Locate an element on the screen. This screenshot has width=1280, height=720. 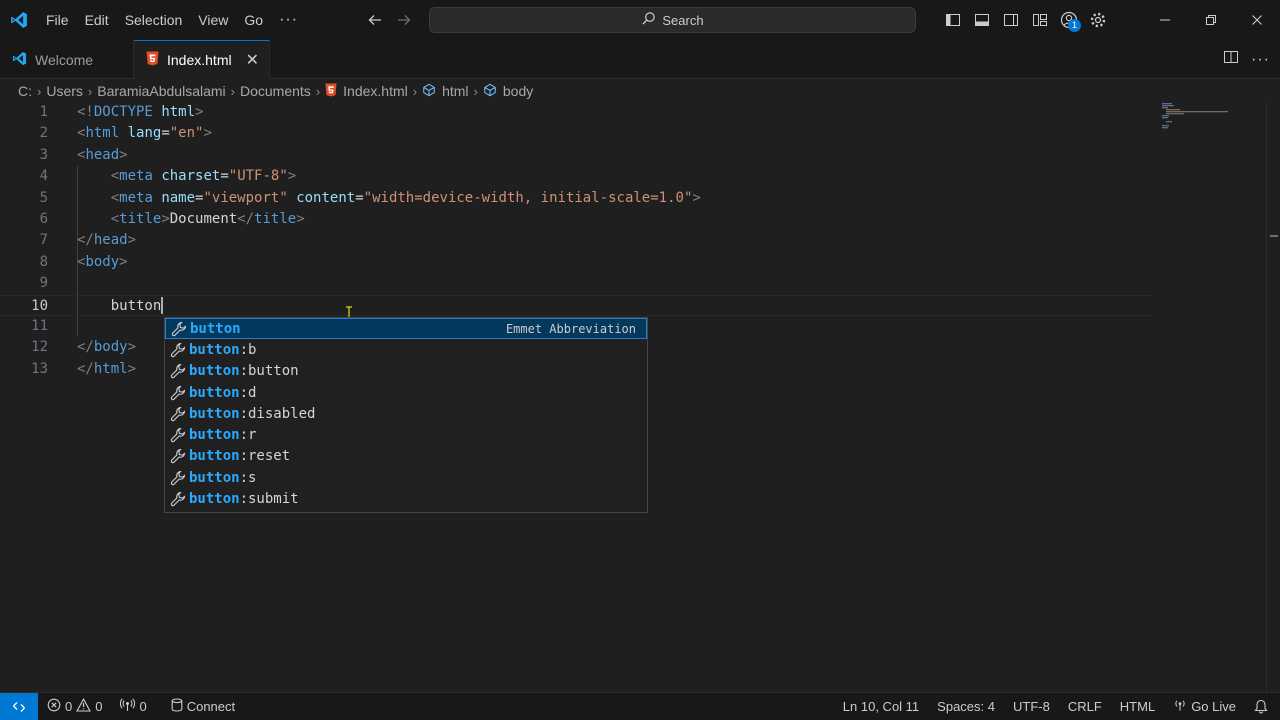
notifications-bell-icon is located at coordinates (1262, 706).